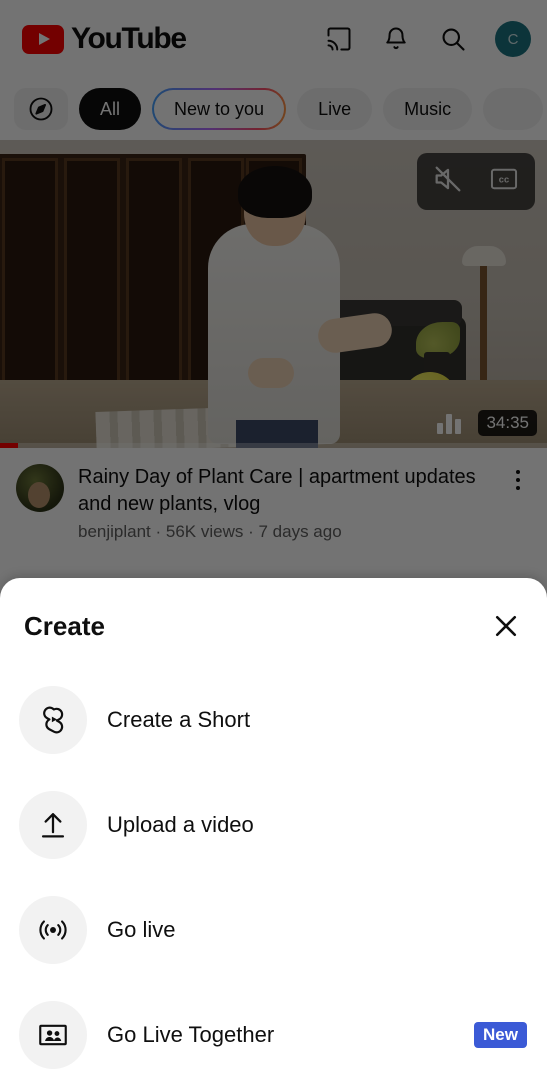  I want to click on upload-arrow-icon, so click(53, 824).